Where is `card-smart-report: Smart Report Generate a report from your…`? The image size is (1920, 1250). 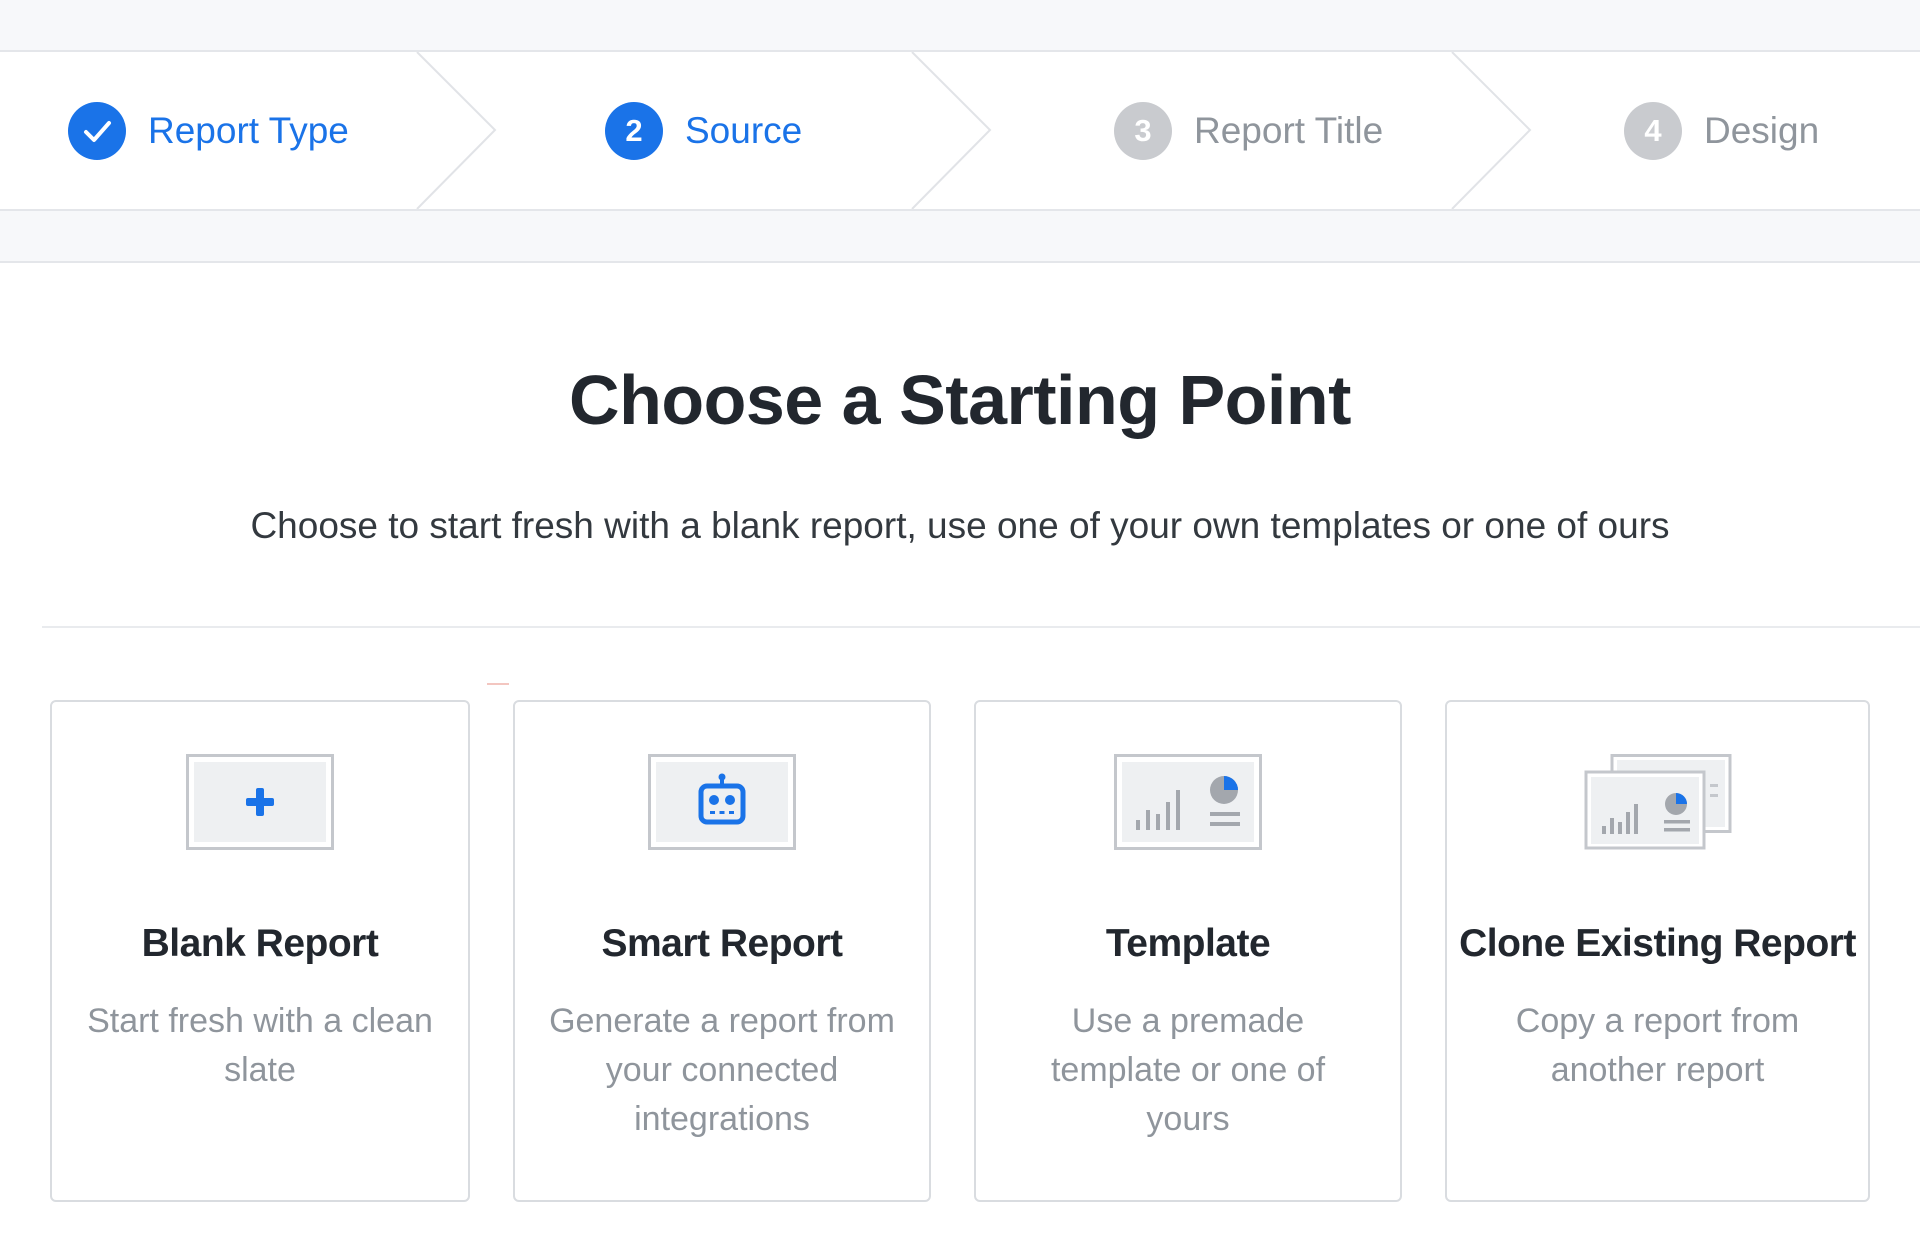 card-smart-report: Smart Report Generate a report from your… is located at coordinates (722, 951).